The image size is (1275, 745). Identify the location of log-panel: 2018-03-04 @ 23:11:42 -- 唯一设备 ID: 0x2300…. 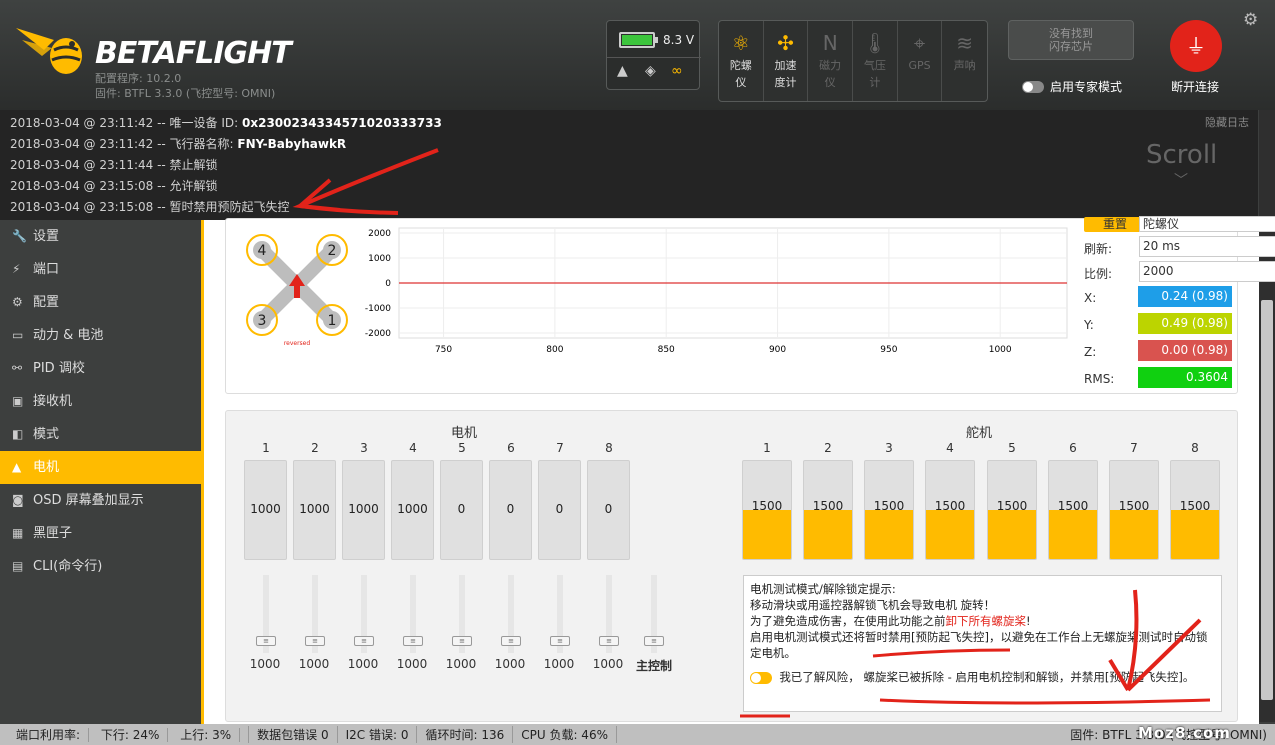
(629, 165).